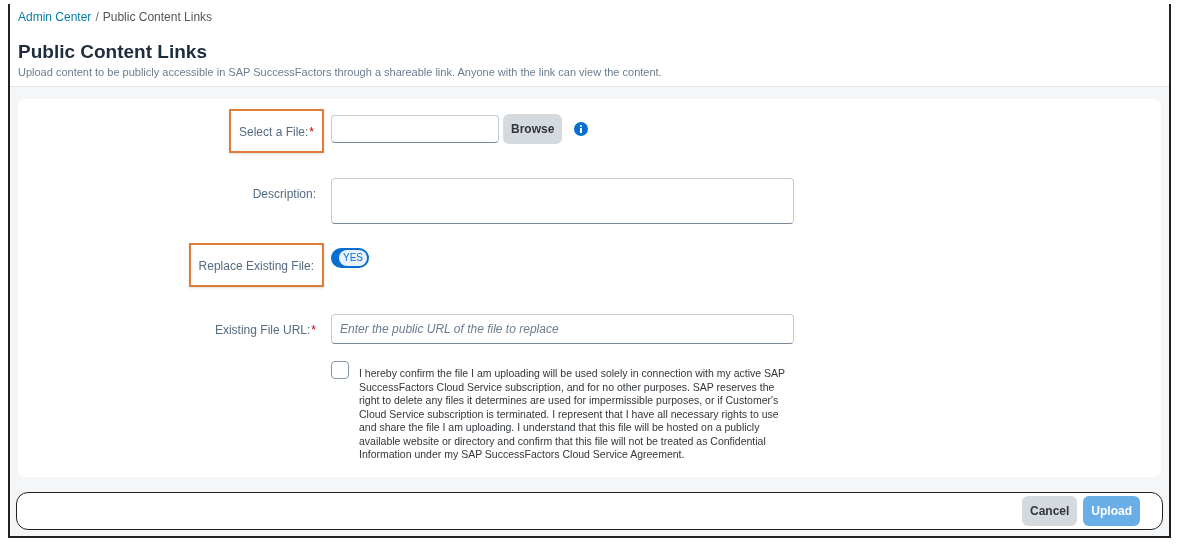 This screenshot has width=1179, height=546. I want to click on url-field: Enter the public URL of the file to replace, so click(562, 329).